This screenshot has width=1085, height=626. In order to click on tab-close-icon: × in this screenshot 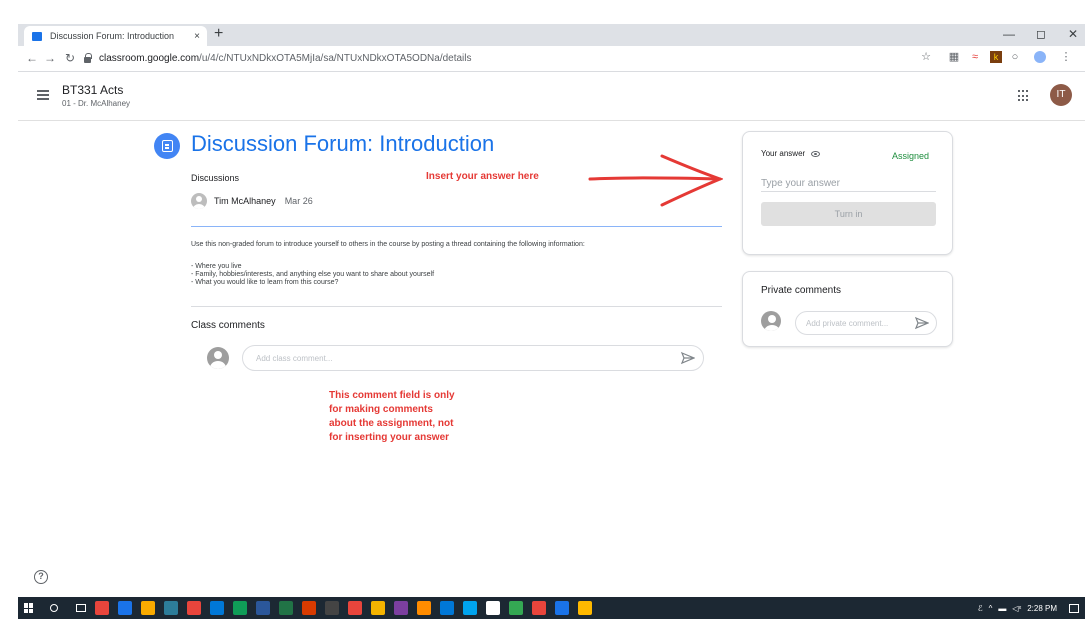, I will do `click(197, 36)`.